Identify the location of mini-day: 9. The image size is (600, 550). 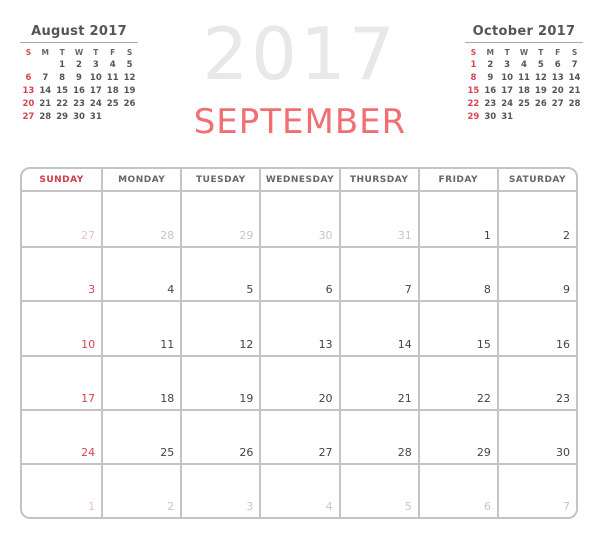
(490, 78).